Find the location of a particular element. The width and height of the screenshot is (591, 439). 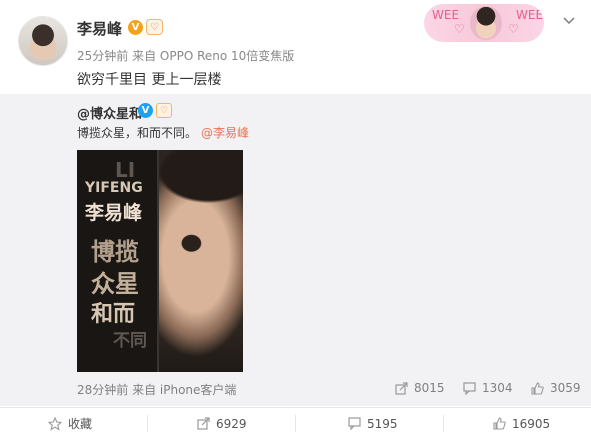

poster-image: LI YIFENG 李易峰 博揽 众星 和而 不同 is located at coordinates (160, 261).